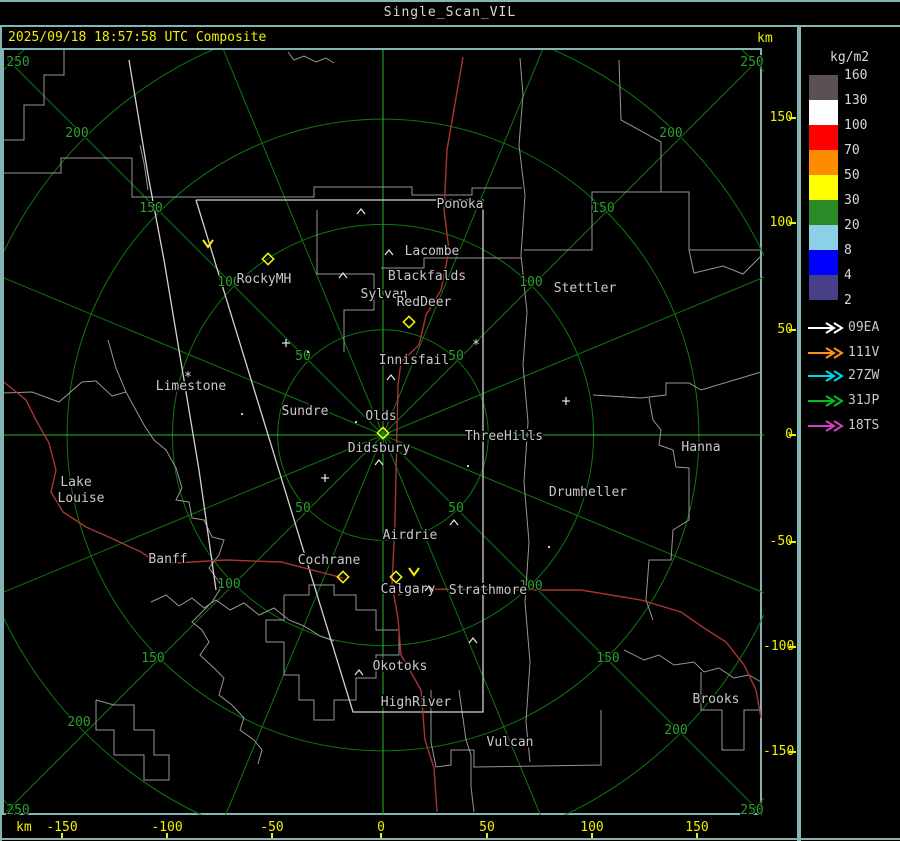 The width and height of the screenshot is (900, 841). Describe the element at coordinates (264, 279) in the screenshot. I see `town-label-rockymh: RockyMH` at that location.